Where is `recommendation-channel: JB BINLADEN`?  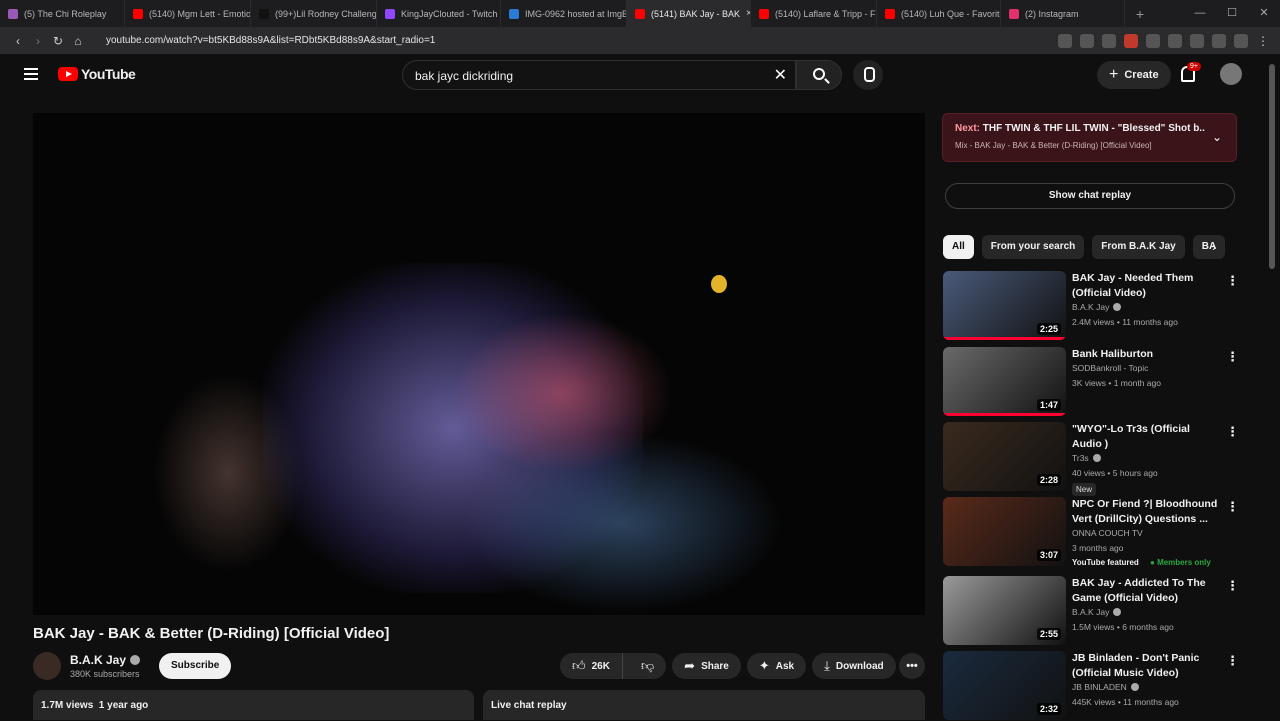 recommendation-channel: JB BINLADEN is located at coordinates (1105, 687).